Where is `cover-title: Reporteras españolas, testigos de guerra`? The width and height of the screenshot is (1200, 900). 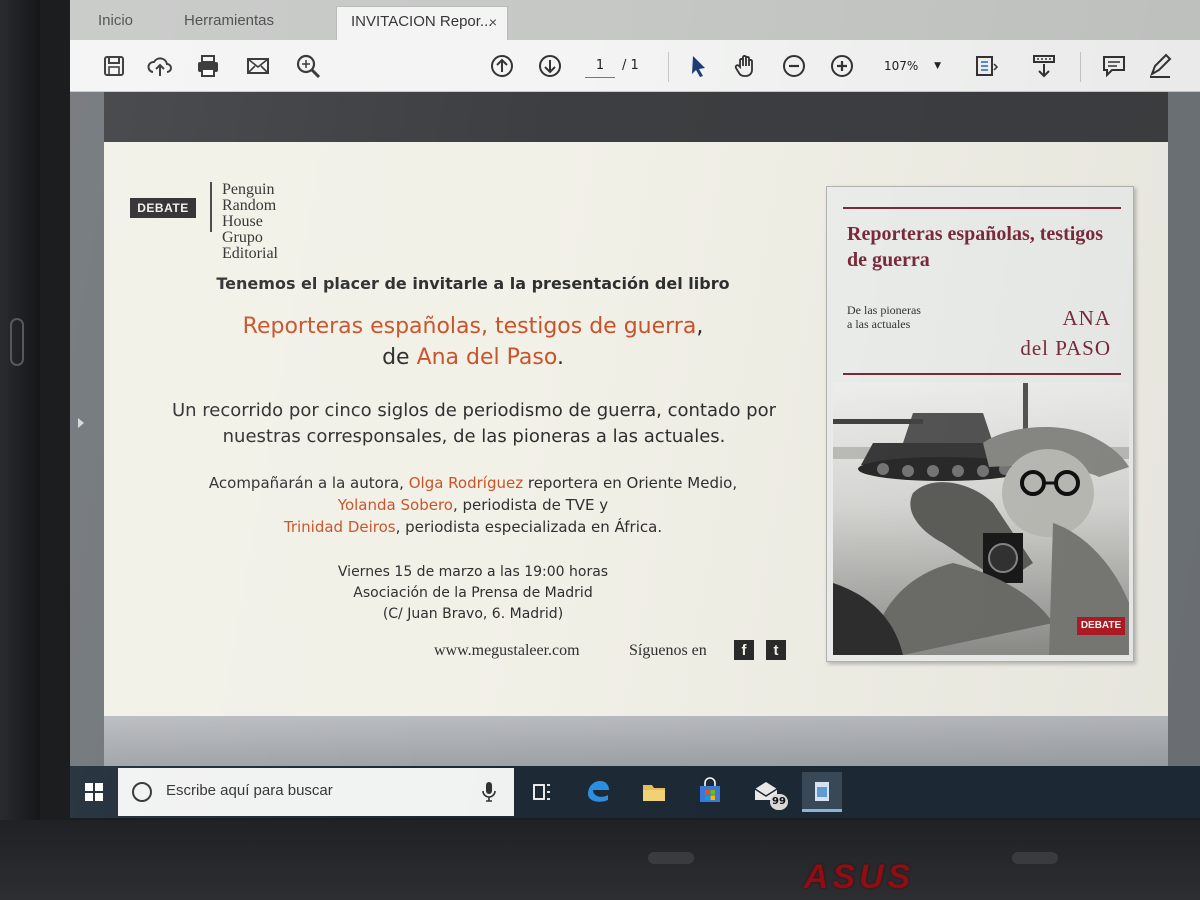
cover-title: Reporteras españolas, testigos de guerra is located at coordinates (975, 247).